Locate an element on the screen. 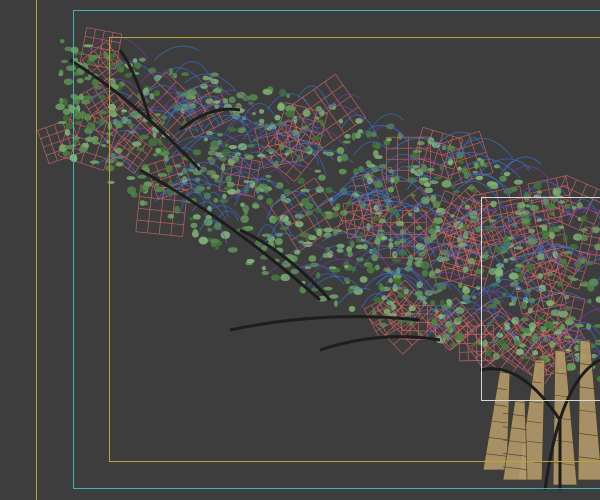  safe-frame-line is located at coordinates (36, 250).